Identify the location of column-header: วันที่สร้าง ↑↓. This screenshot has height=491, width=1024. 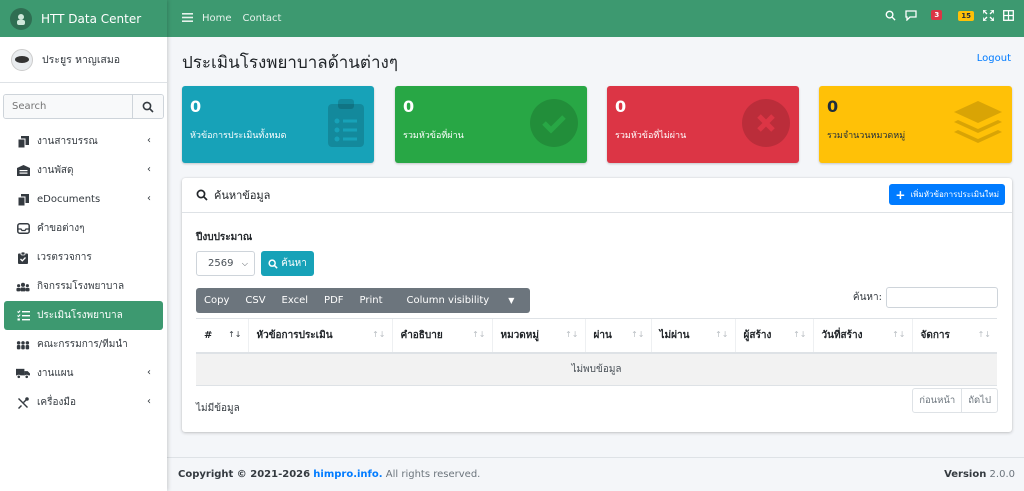
(862, 336).